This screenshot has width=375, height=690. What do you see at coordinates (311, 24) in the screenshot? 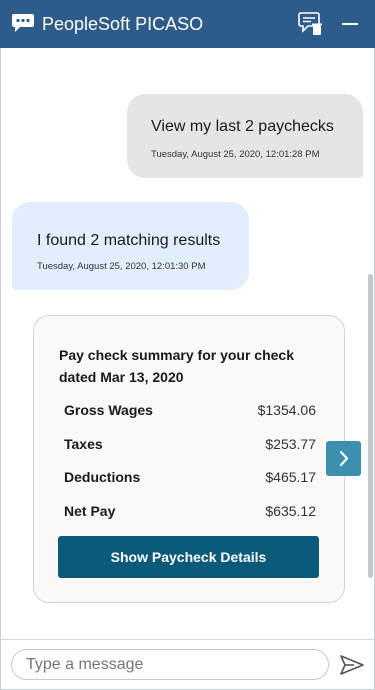
I see `clear-chat-icon` at bounding box center [311, 24].